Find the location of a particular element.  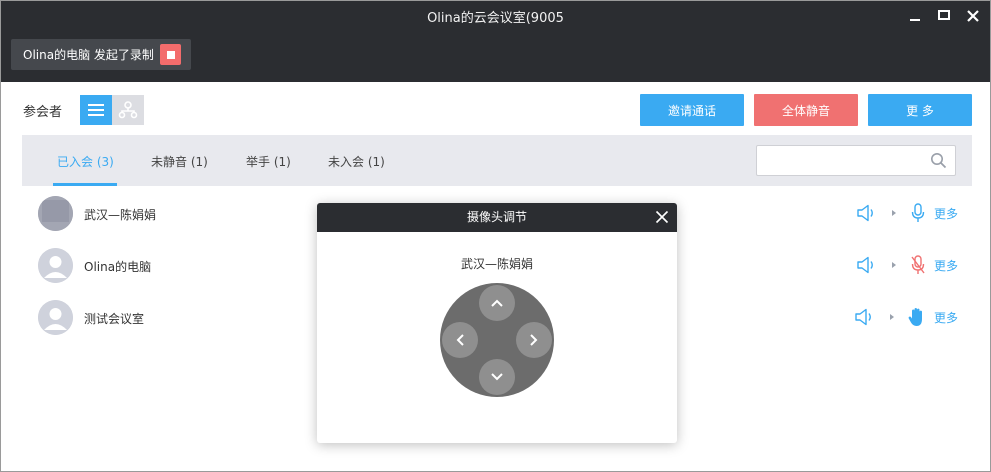

camera-up-button is located at coordinates (497, 303).